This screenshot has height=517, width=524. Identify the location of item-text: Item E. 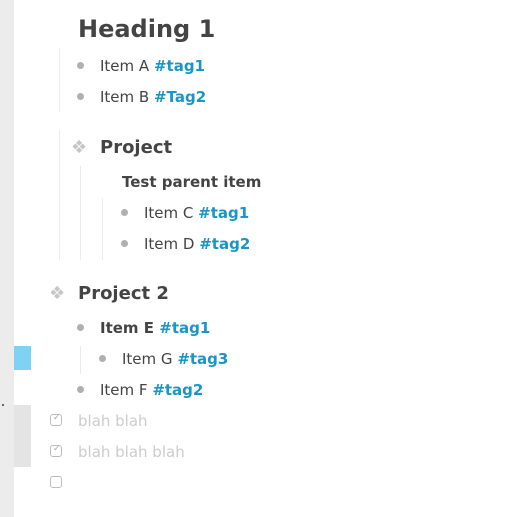
(130, 328).